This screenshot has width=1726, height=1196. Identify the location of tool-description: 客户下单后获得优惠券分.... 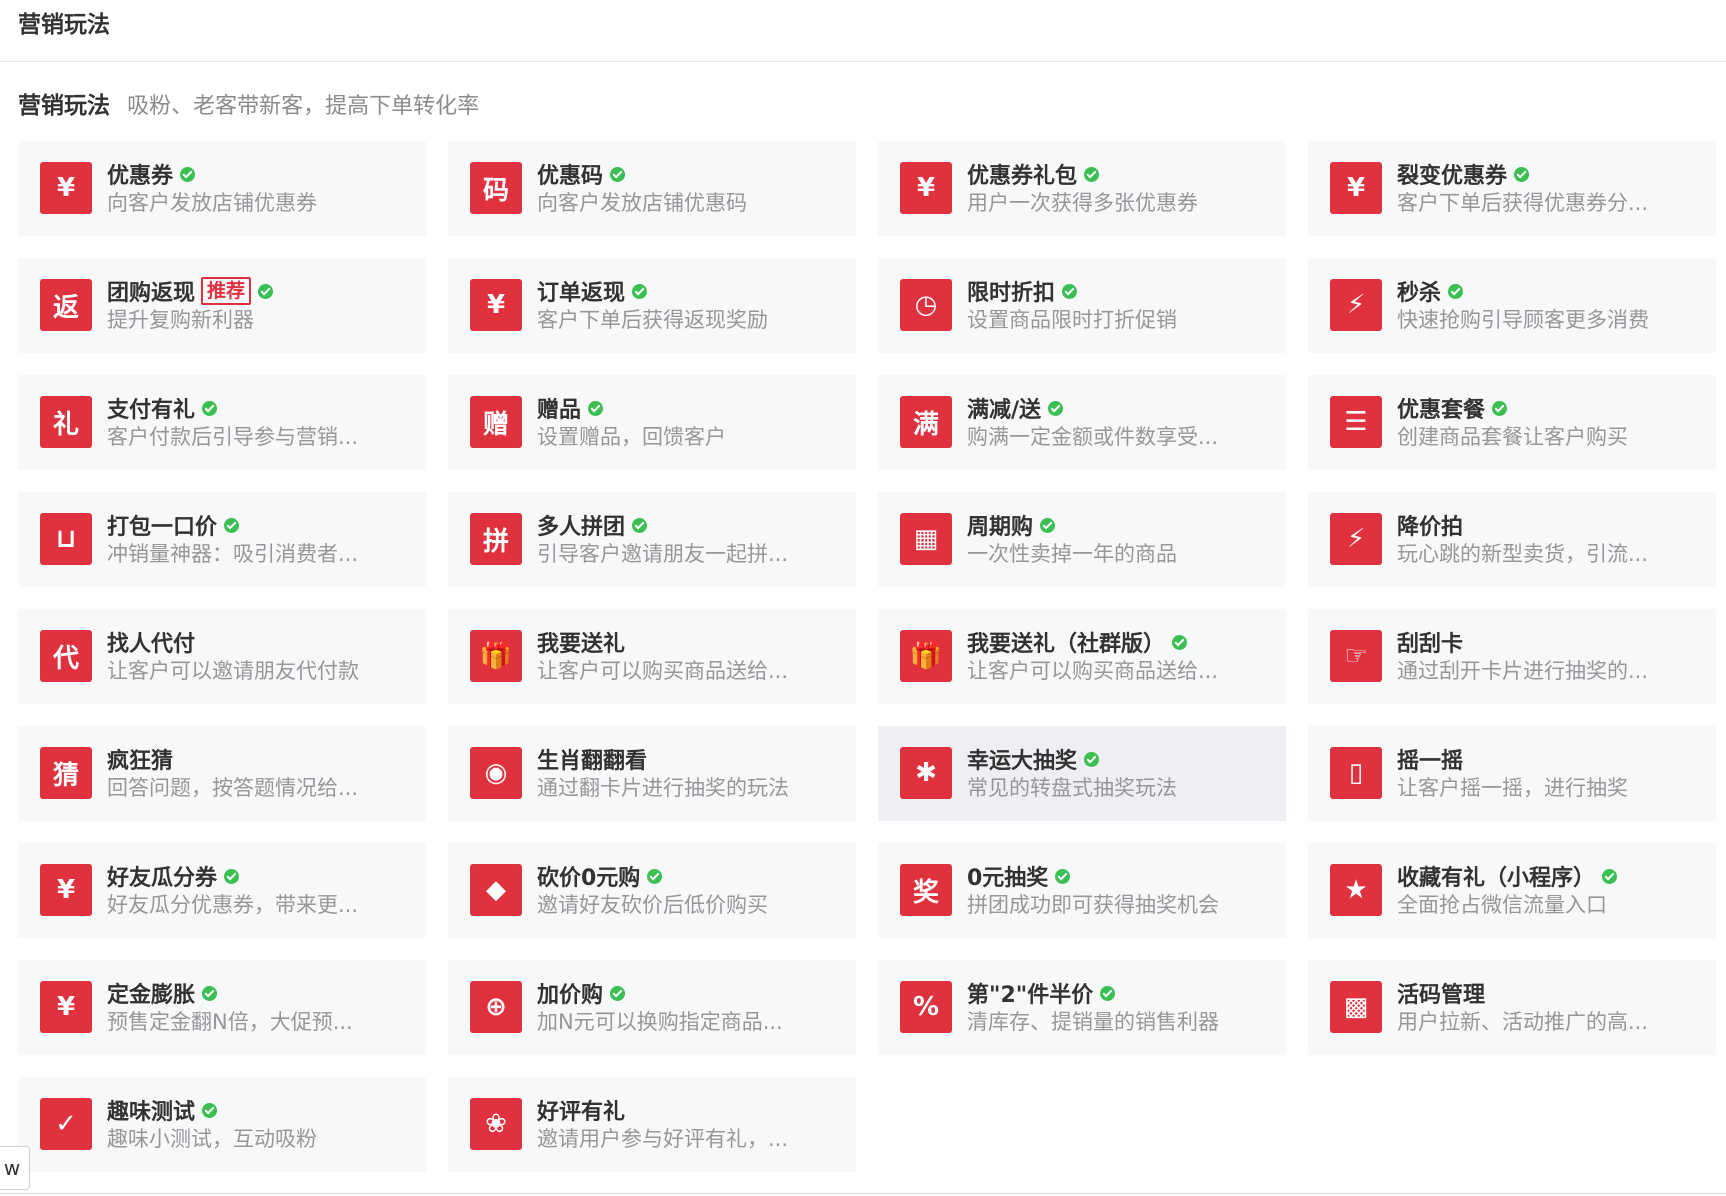
(1523, 203).